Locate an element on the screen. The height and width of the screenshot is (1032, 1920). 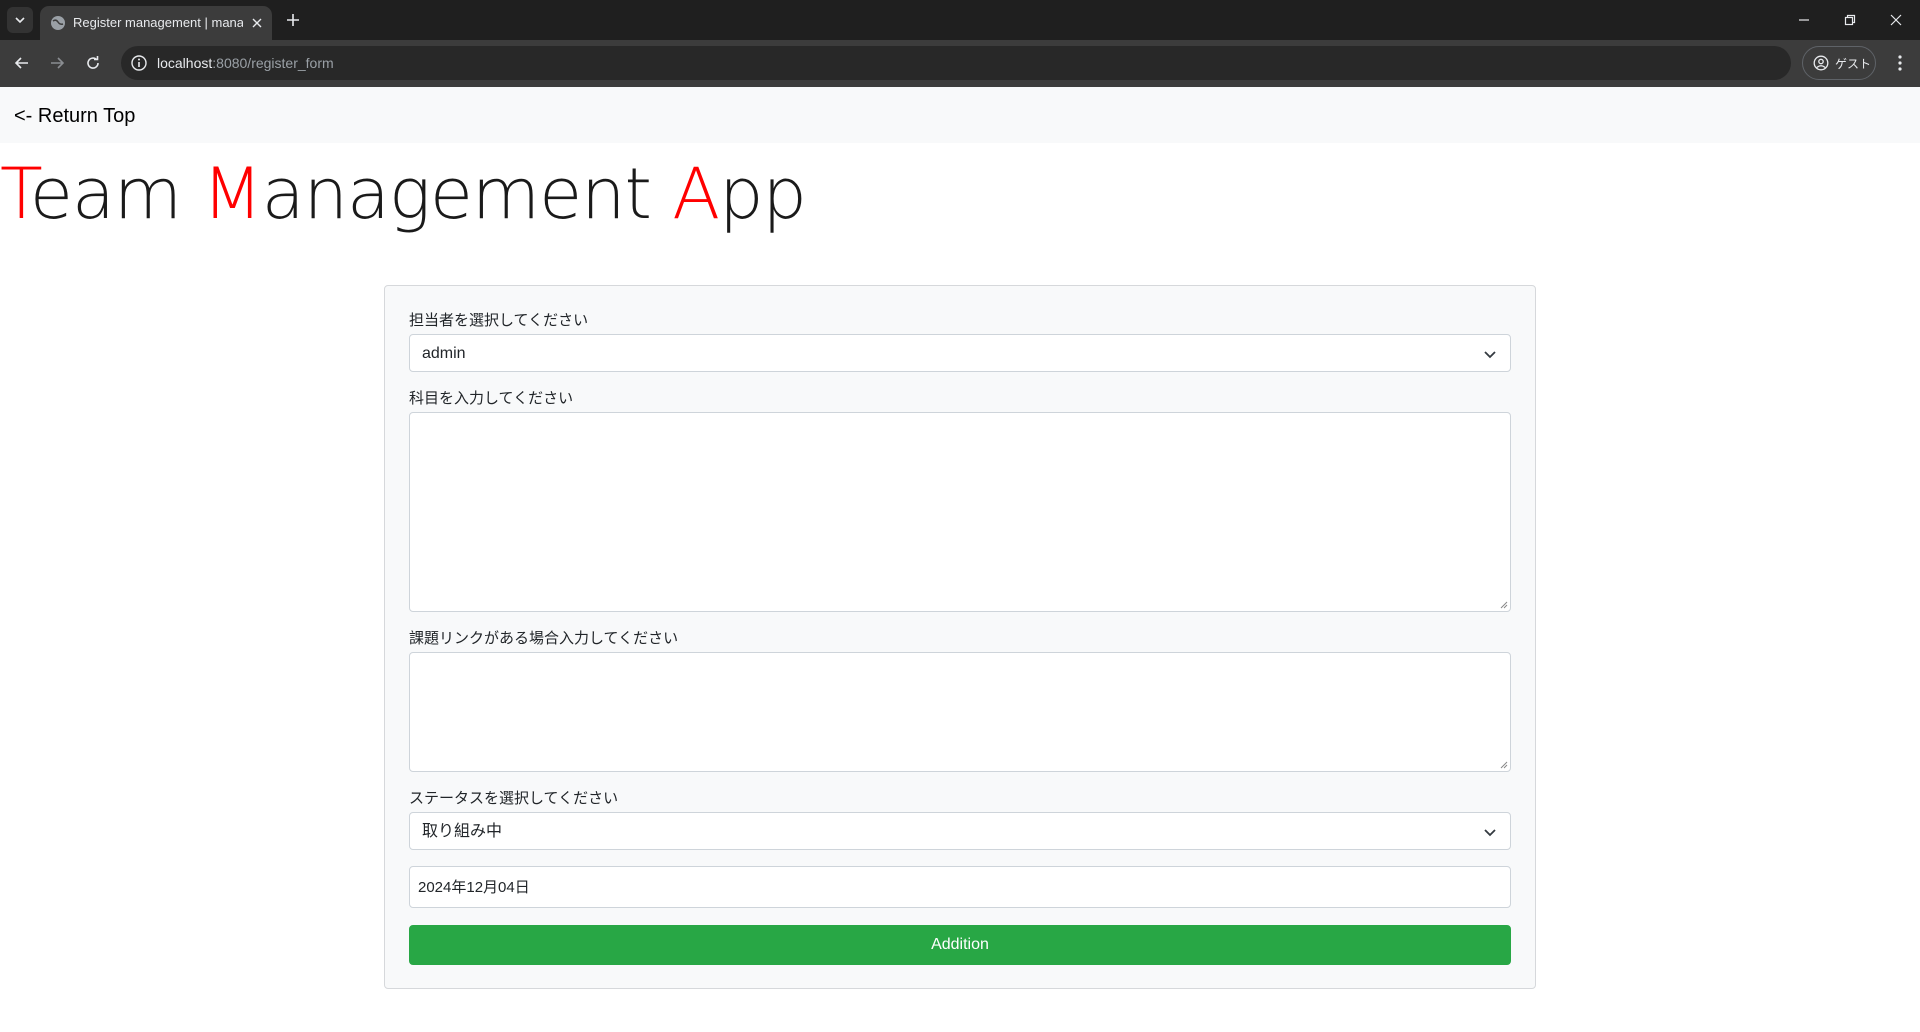
arrow-left-icon is located at coordinates (21, 63).